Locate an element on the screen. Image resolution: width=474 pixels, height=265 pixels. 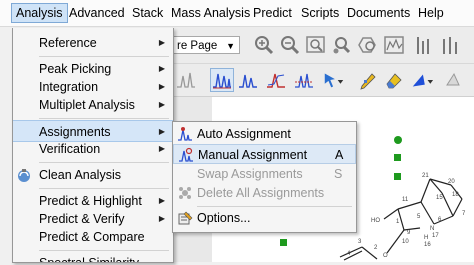
annotation-tool-icon is located at coordinates (422, 80).